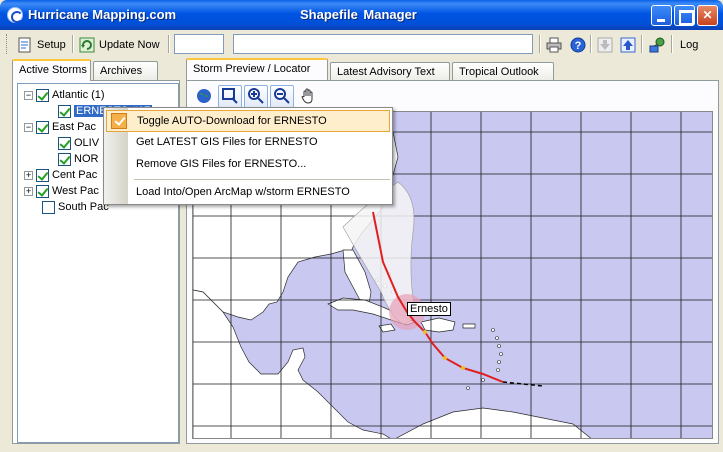 Image resolution: width=723 pixels, height=452 pixels. Describe the element at coordinates (15, 15) in the screenshot. I see `app-logo-icon` at that location.